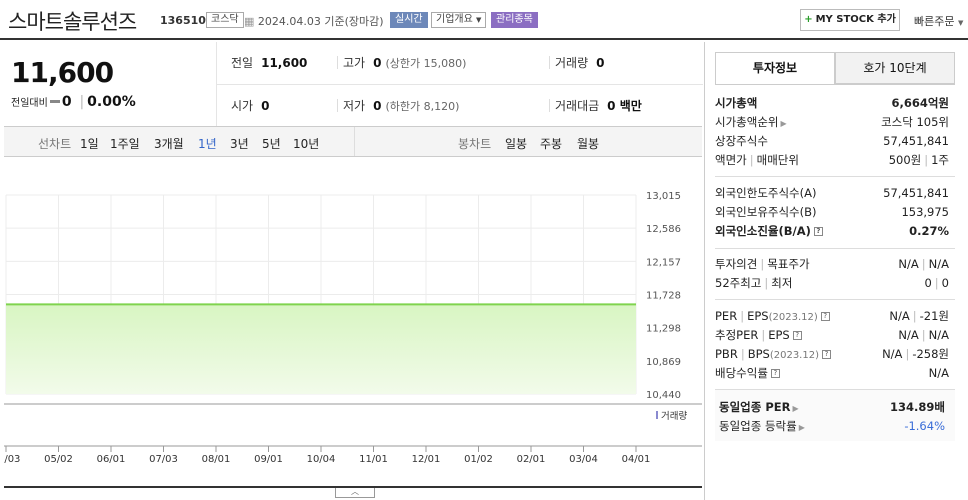  Describe the element at coordinates (271, 143) in the screenshot. I see `tab-5y: 5년` at that location.